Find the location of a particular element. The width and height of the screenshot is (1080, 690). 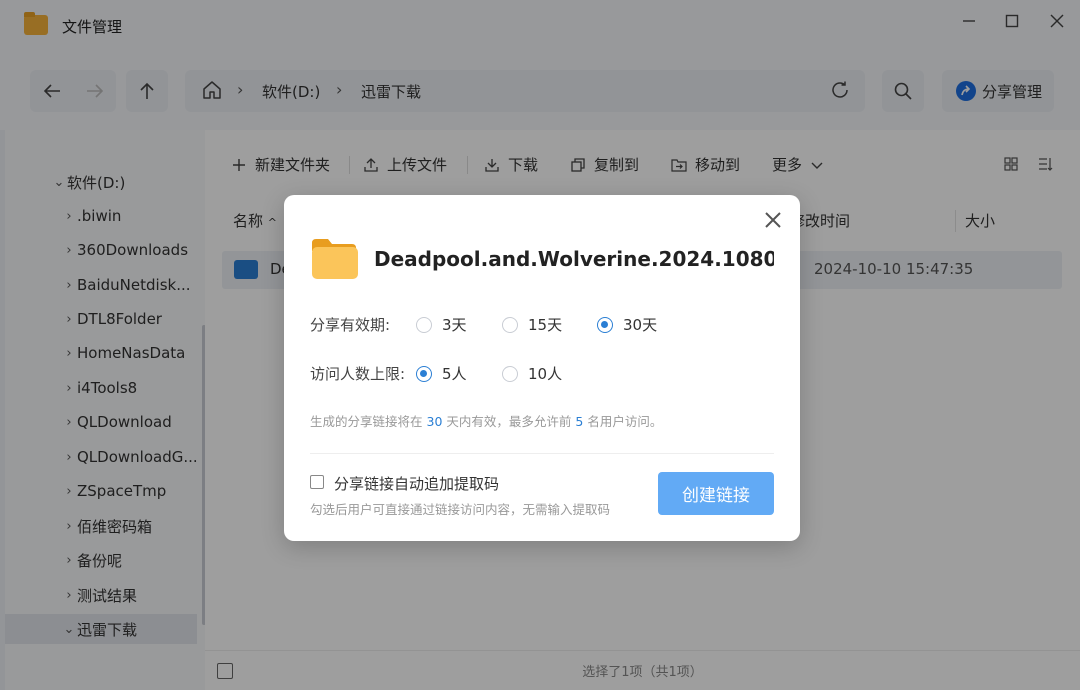

radio-label: 5人 is located at coordinates (454, 374).